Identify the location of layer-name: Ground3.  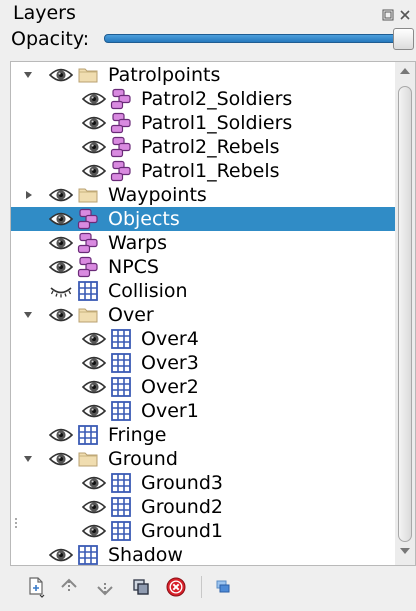
(182, 483).